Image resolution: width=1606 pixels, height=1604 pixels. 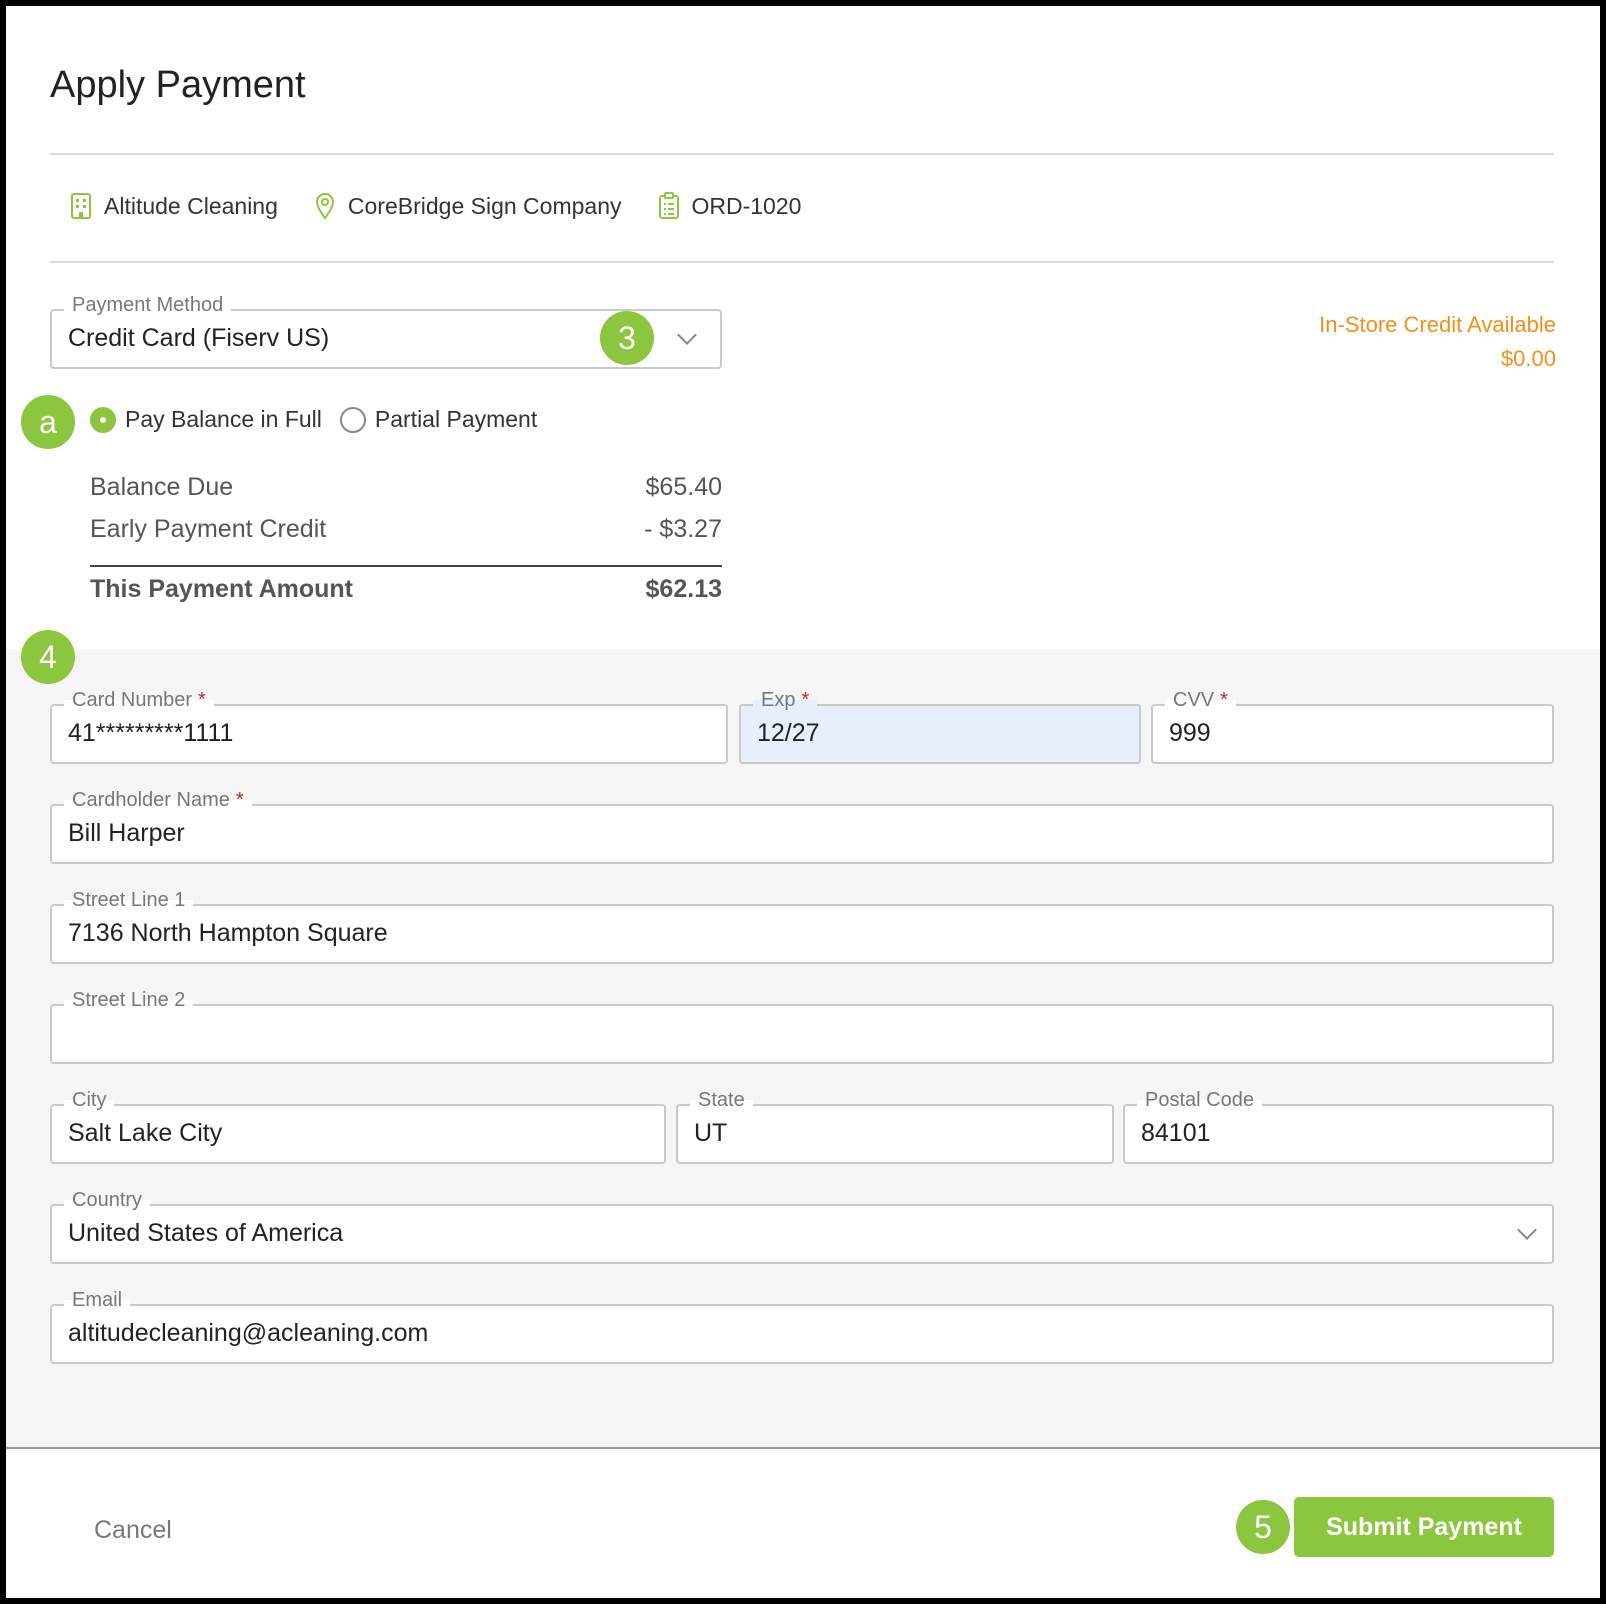 What do you see at coordinates (221, 589) in the screenshot?
I see `payment-amount-label: This Payment Amount` at bounding box center [221, 589].